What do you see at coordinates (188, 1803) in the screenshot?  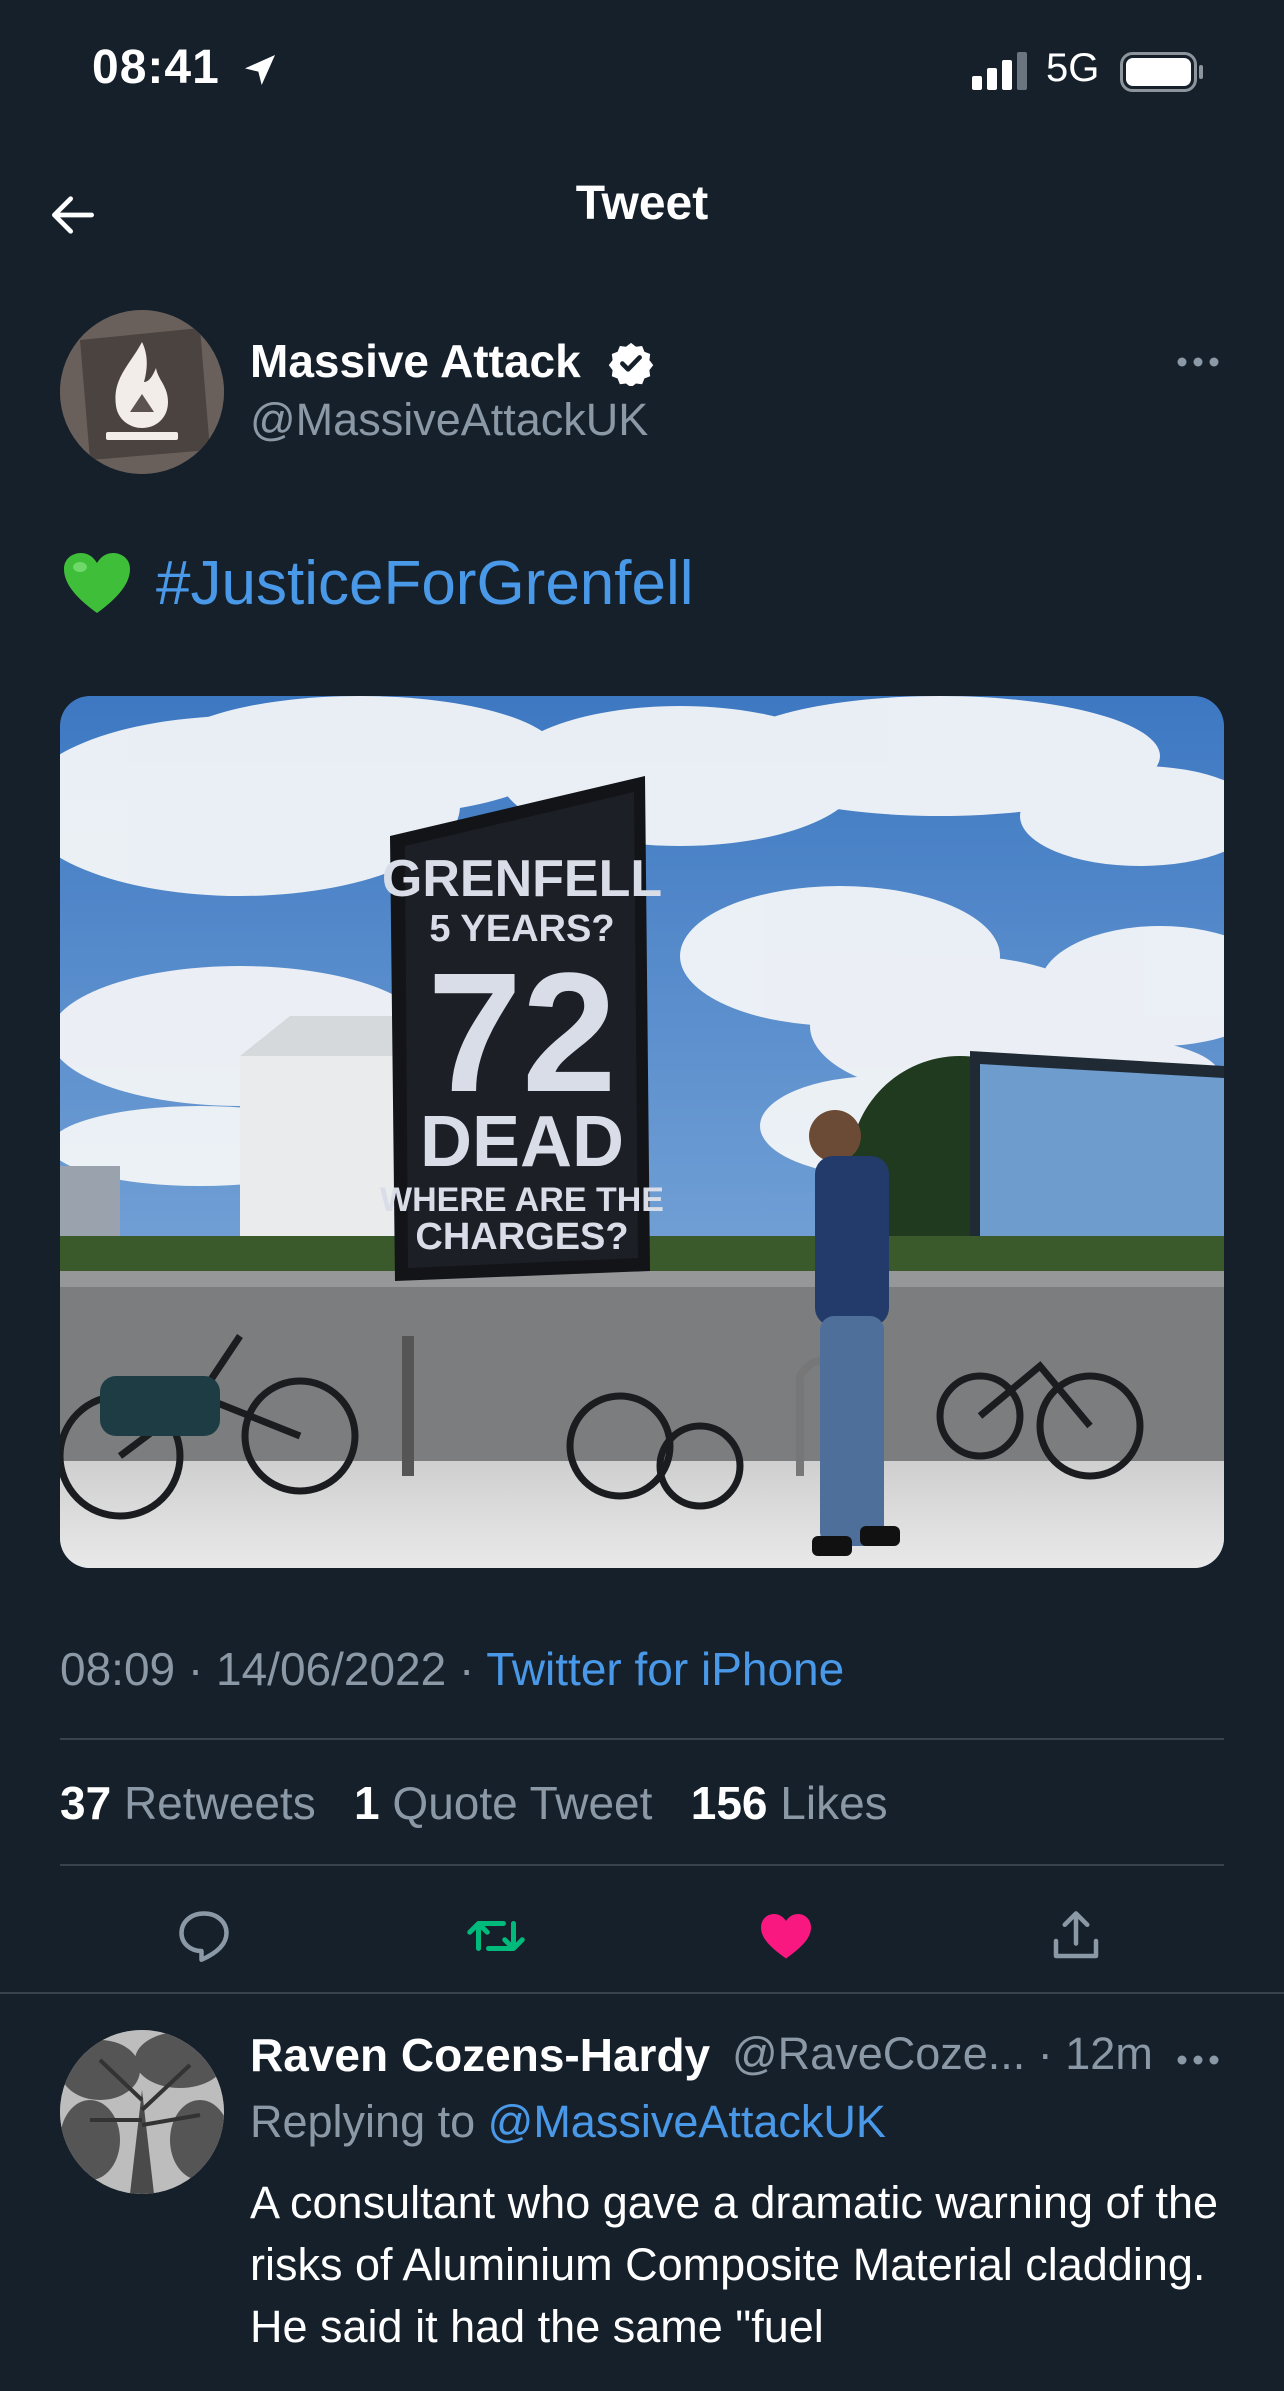 I see `retweets-stat: 37 Retweets` at bounding box center [188, 1803].